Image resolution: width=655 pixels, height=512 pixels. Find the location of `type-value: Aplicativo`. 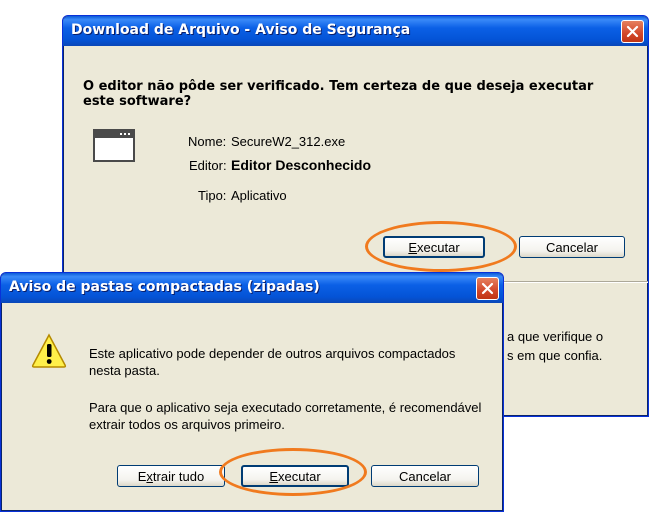

type-value: Aplicativo is located at coordinates (259, 195).